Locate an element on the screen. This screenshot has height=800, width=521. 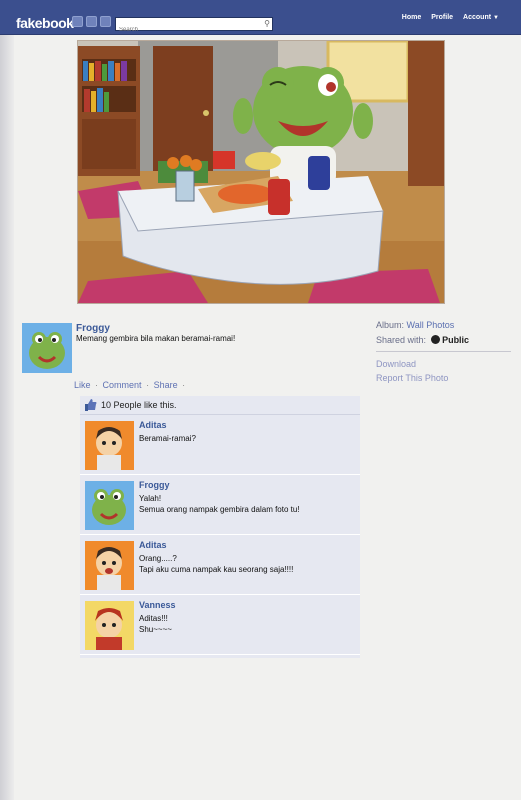
album-link: Wall Photos is located at coordinates (431, 325).